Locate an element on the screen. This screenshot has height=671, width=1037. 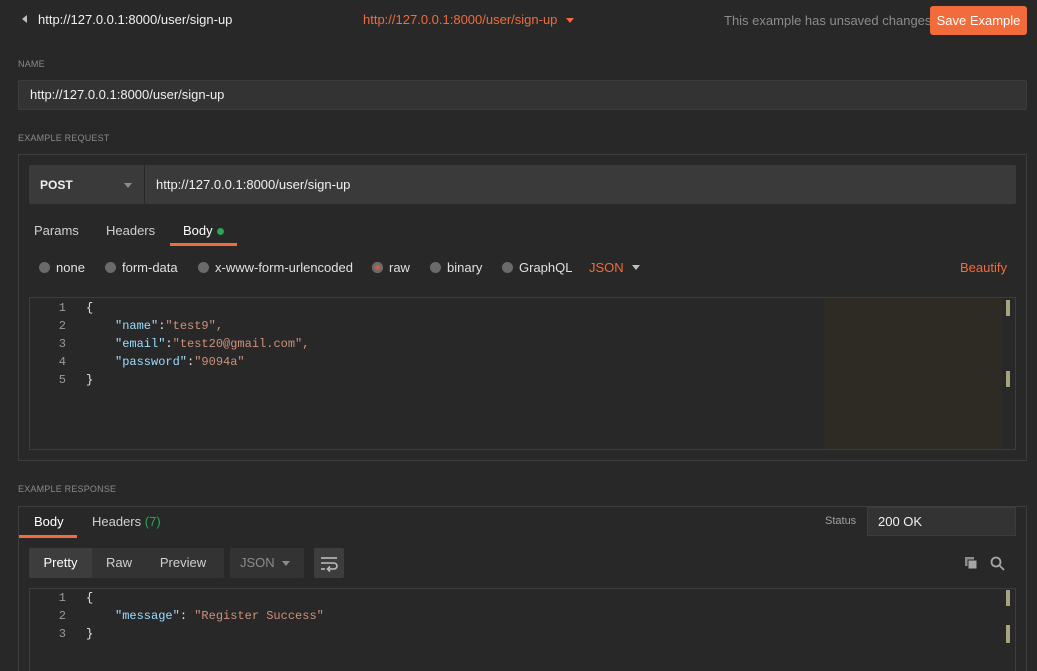
beautify-button: Beautify is located at coordinates (983, 267).